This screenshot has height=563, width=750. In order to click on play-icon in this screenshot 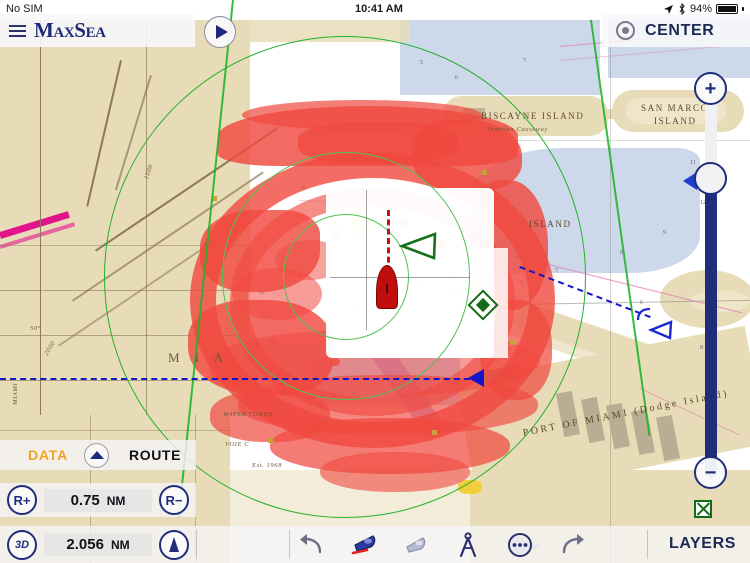, I will do `click(221, 32)`.